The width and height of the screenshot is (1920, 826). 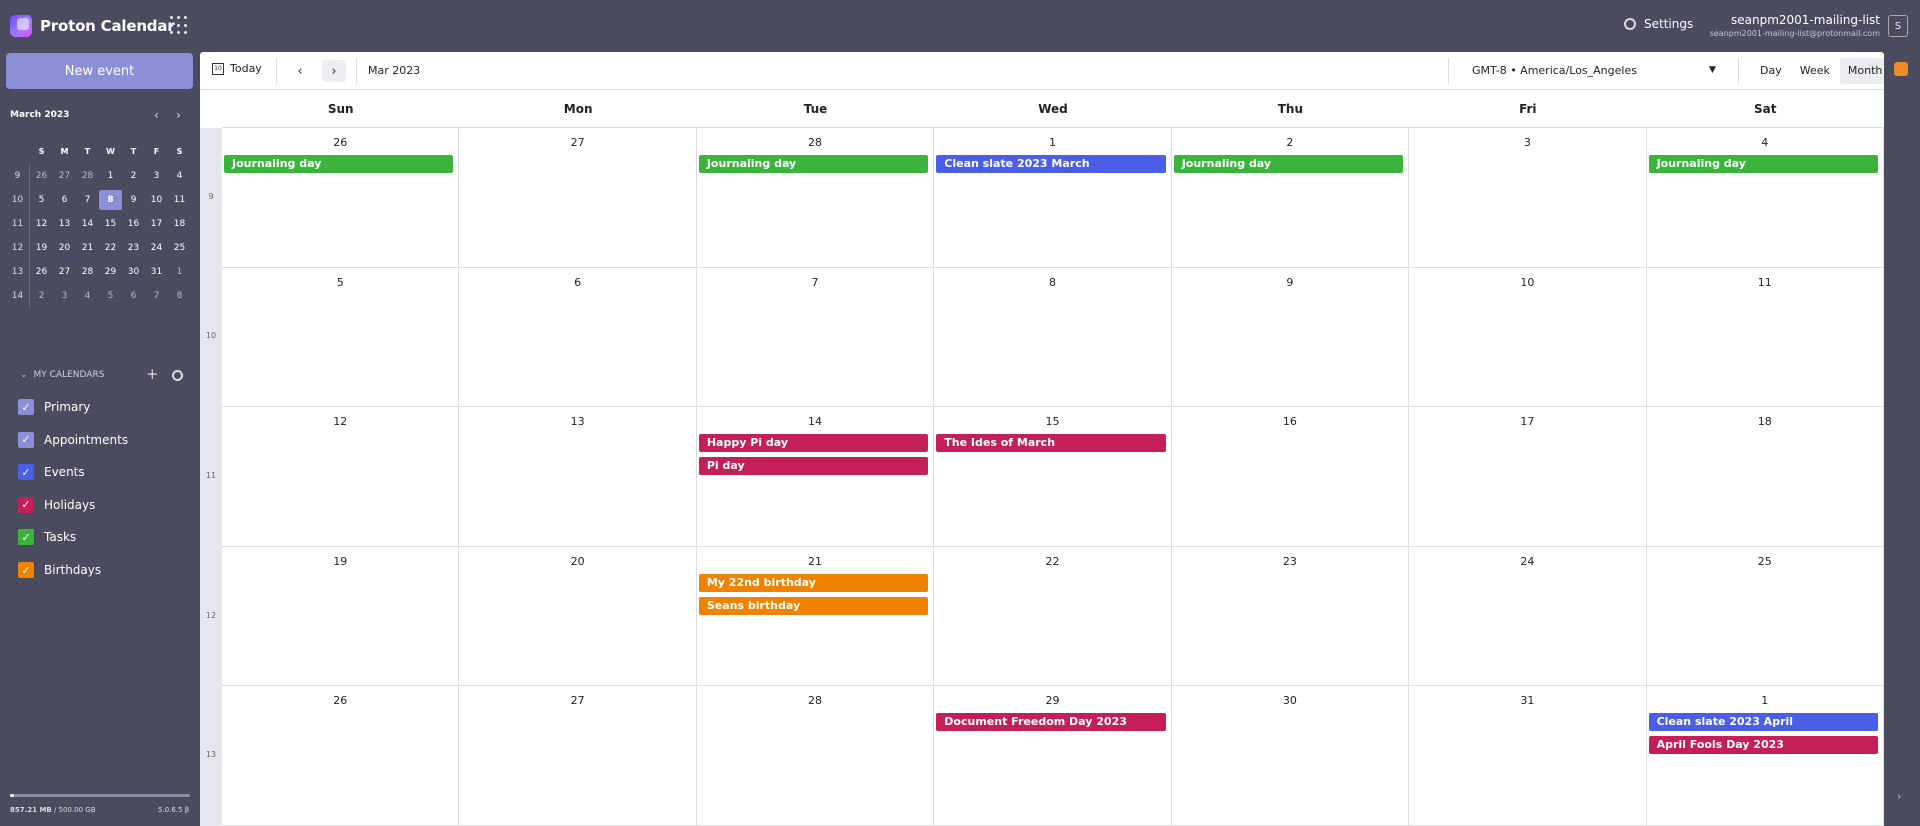 I want to click on mini-day: 27, so click(x=64, y=272).